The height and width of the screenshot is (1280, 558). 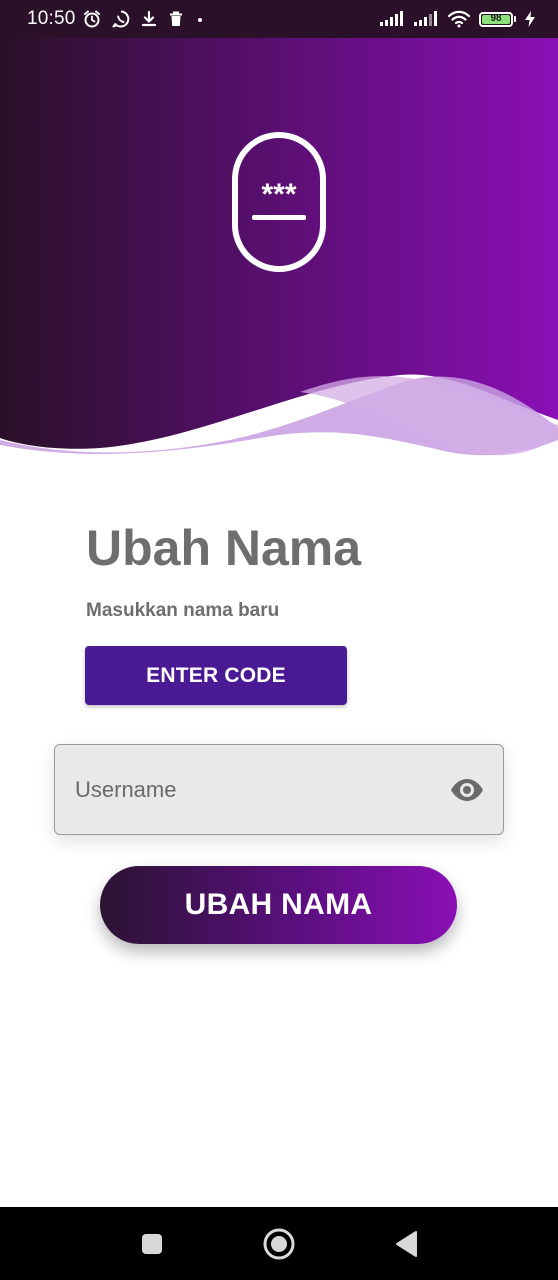 I want to click on username-input, so click(x=260, y=789).